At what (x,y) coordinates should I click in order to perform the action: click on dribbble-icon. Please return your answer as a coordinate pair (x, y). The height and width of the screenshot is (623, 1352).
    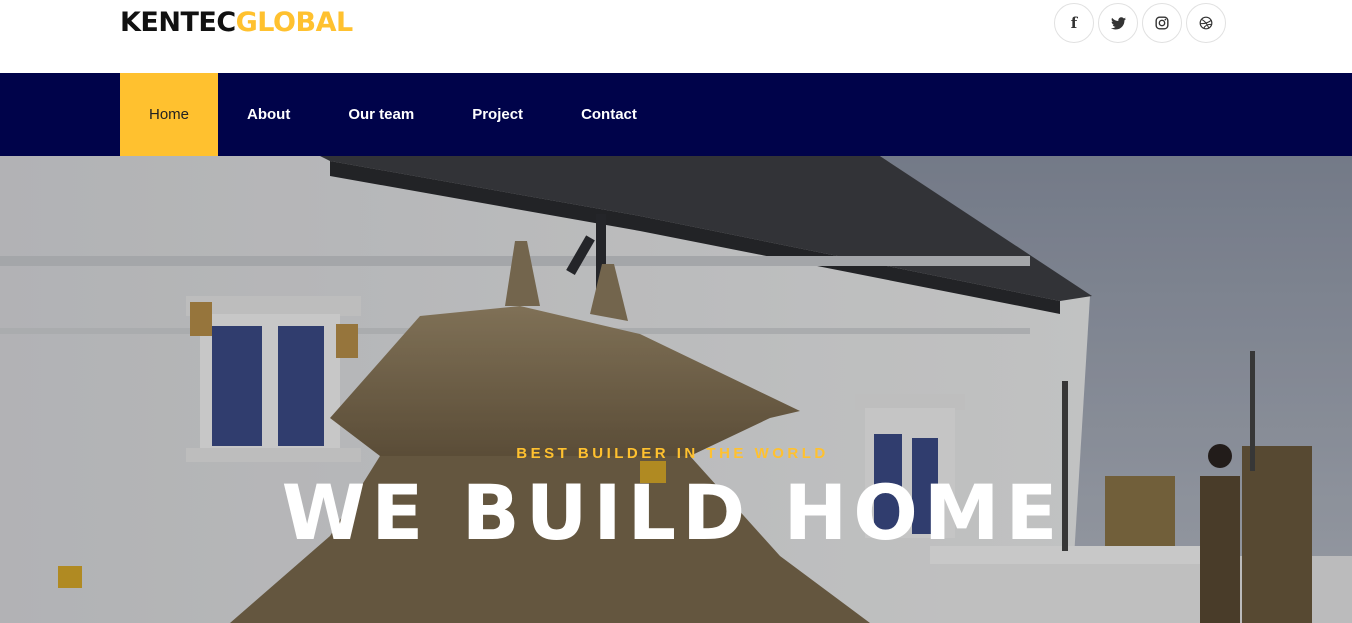
    Looking at the image, I should click on (1206, 23).